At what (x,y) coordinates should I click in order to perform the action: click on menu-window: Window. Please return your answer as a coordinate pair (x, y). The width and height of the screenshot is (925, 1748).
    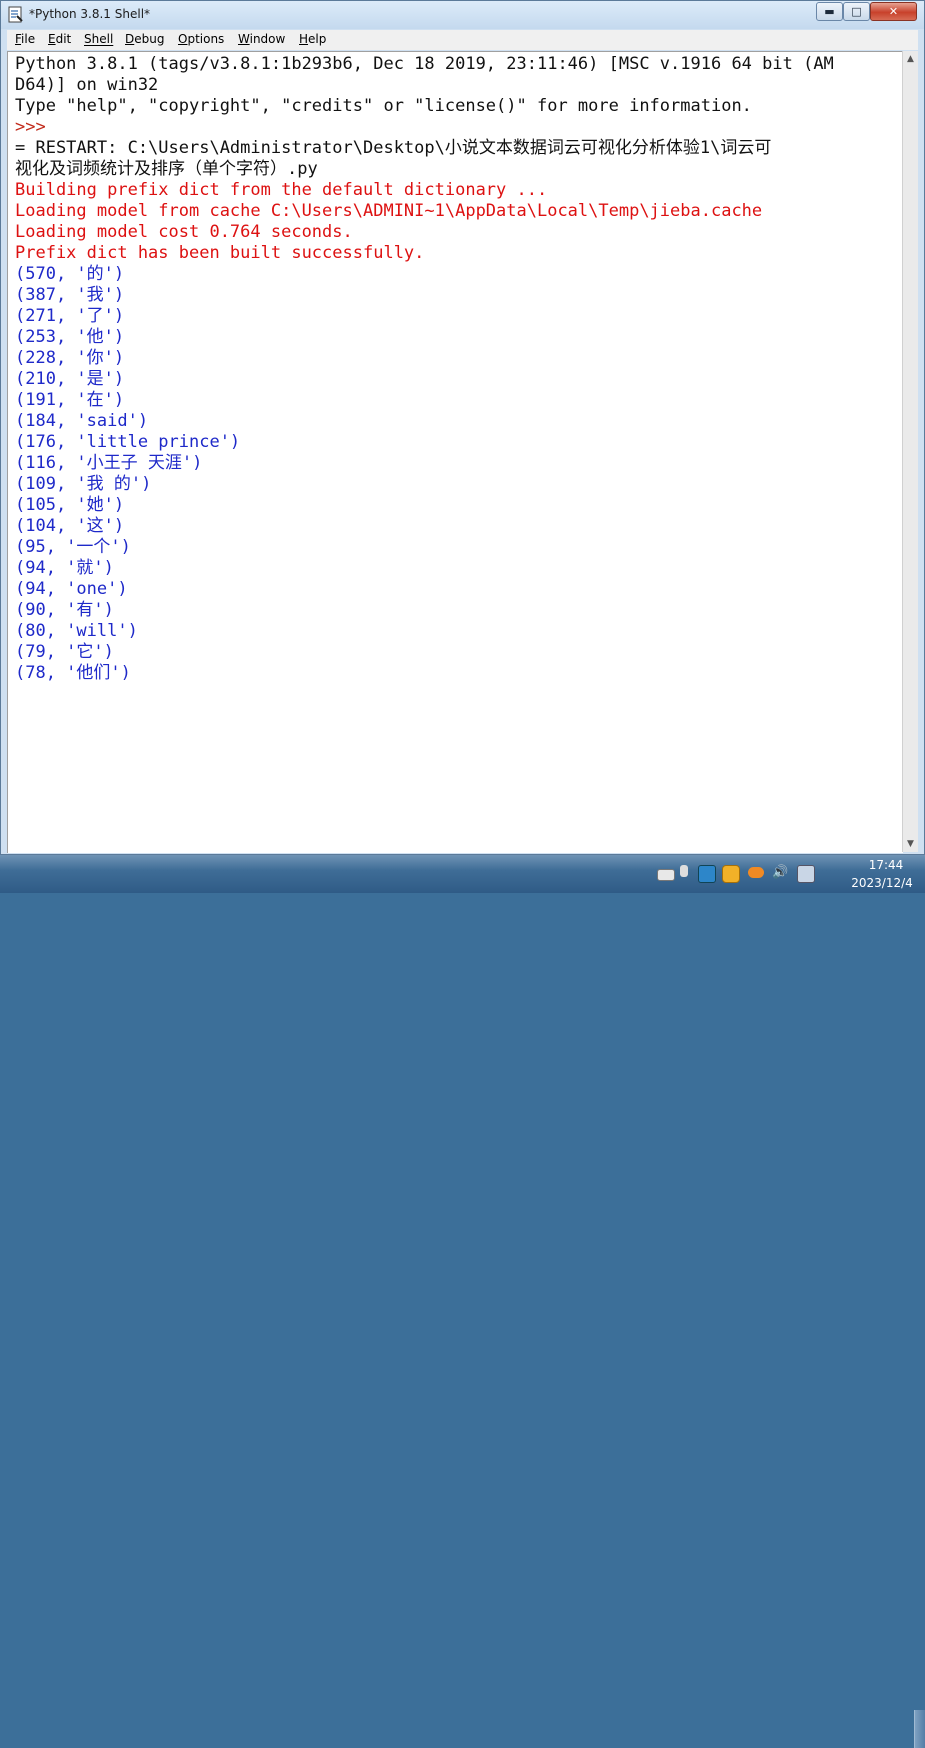
    Looking at the image, I should click on (261, 39).